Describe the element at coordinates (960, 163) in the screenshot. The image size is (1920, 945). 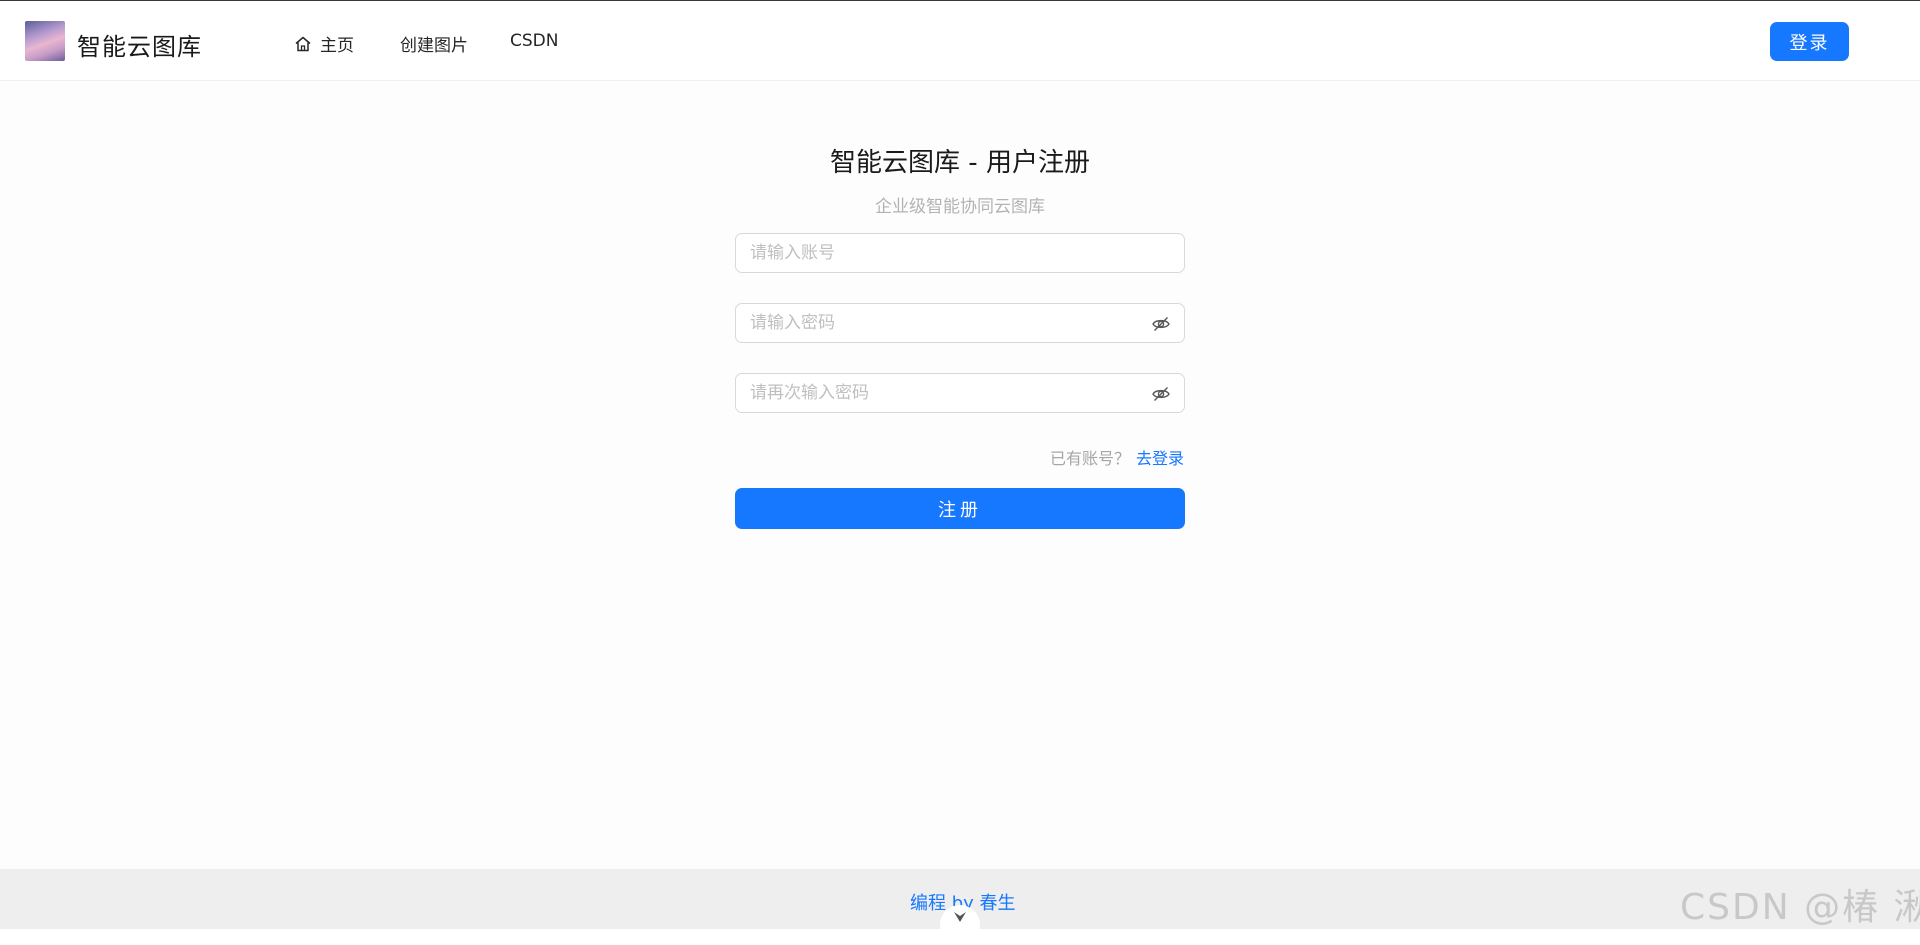
I see `form-title: 智能云图库 - 用户注册` at that location.